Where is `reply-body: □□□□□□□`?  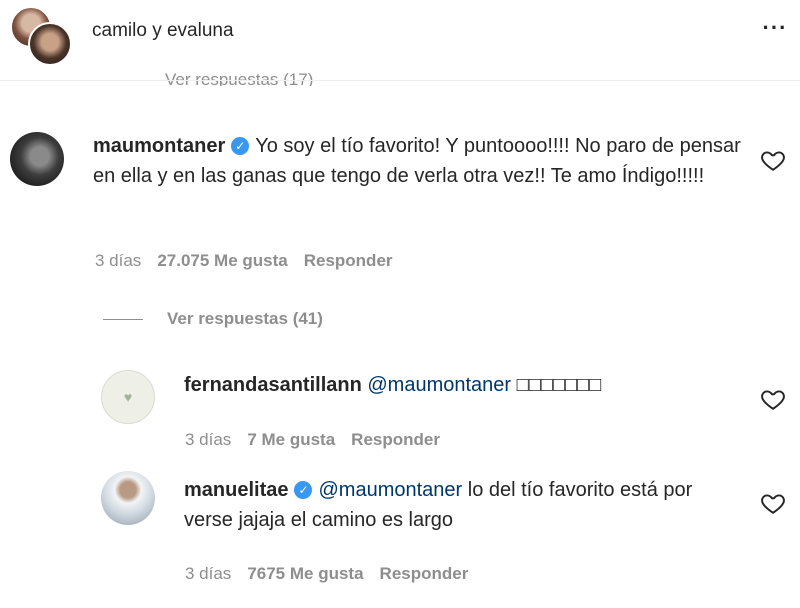 reply-body: □□□□□□□ is located at coordinates (559, 385).